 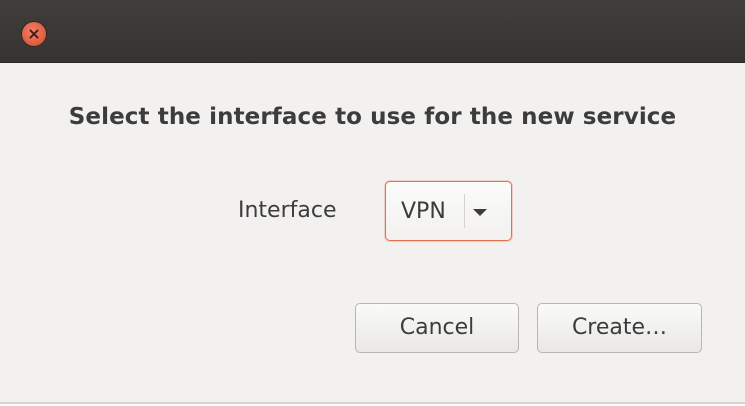 What do you see at coordinates (480, 212) in the screenshot?
I see `chevron-down-icon` at bounding box center [480, 212].